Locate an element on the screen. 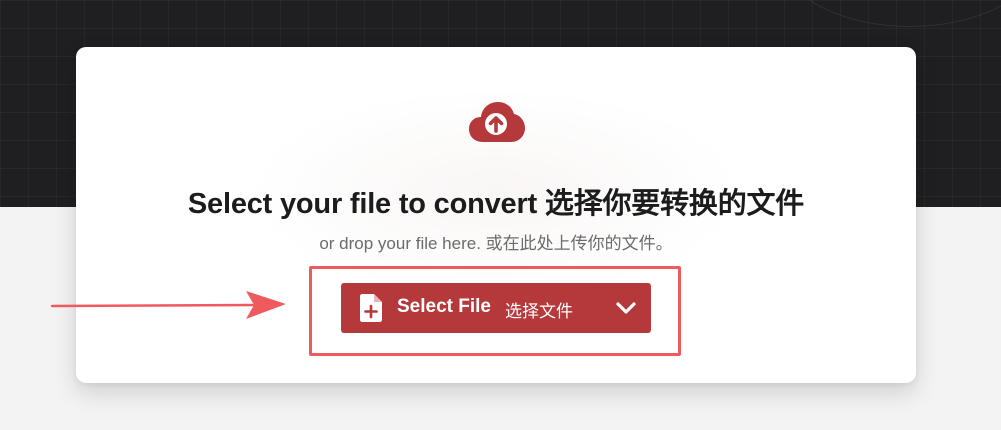  upload-source-dropdown is located at coordinates (627, 308).